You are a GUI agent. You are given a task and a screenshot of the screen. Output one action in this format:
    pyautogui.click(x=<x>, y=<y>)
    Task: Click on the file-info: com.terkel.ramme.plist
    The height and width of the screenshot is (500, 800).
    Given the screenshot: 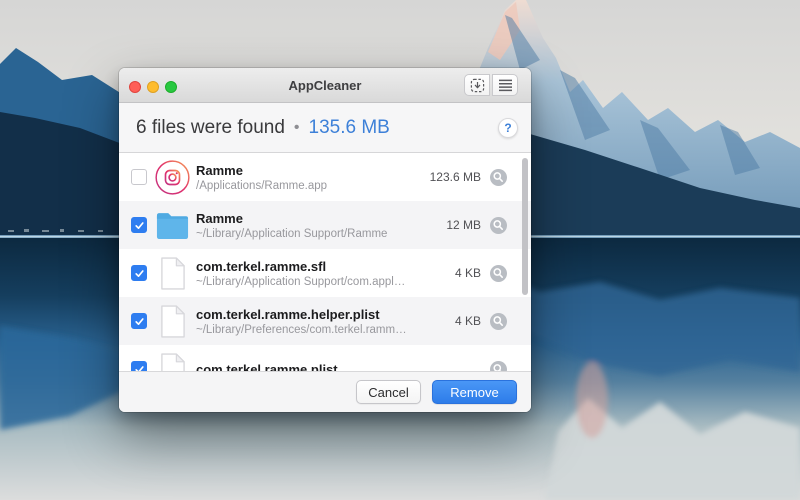 What is the action you would take?
    pyautogui.click(x=338, y=367)
    